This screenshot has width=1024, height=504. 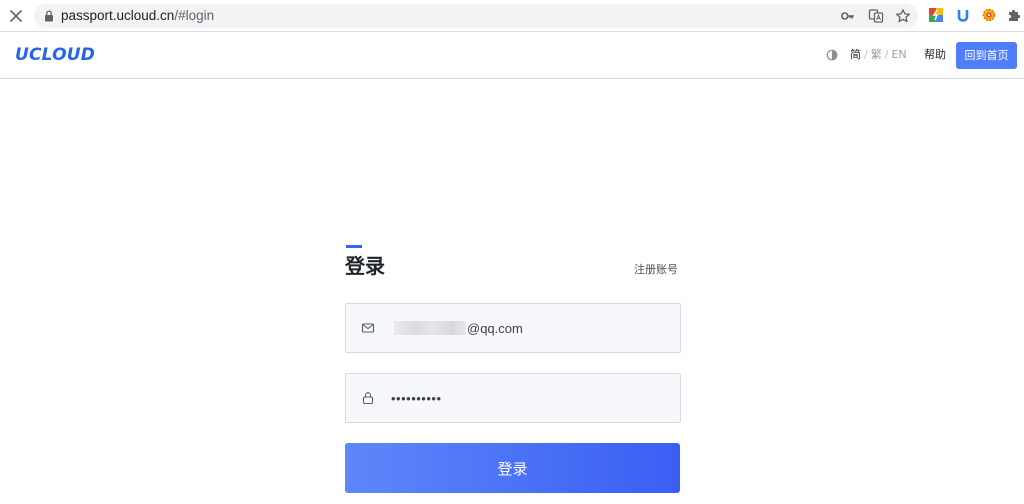 I want to click on redacted-email-prefix, so click(x=430, y=328).